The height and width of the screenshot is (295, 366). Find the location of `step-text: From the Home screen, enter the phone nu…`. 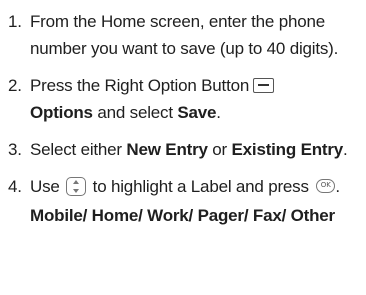

step-text: From the Home screen, enter the phone nu… is located at coordinates (184, 35).